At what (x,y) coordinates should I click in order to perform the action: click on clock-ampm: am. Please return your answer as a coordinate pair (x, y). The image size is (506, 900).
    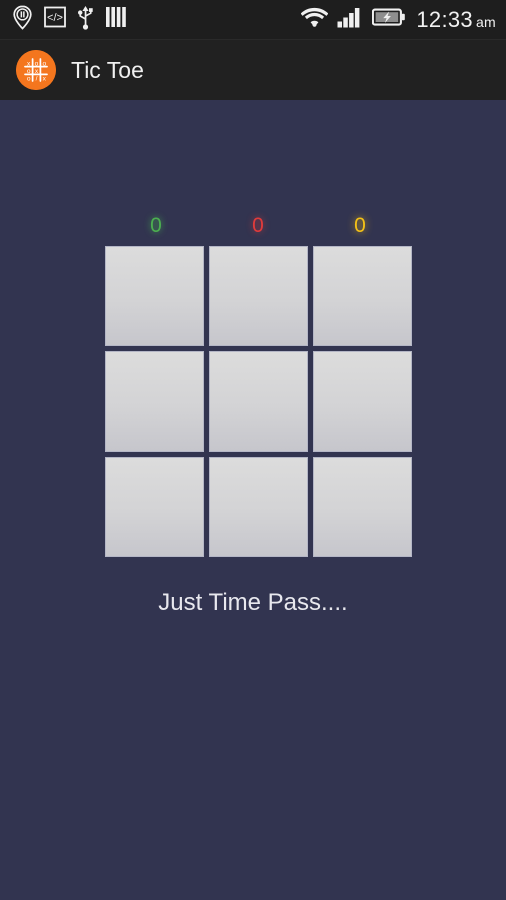
    Looking at the image, I should click on (485, 21).